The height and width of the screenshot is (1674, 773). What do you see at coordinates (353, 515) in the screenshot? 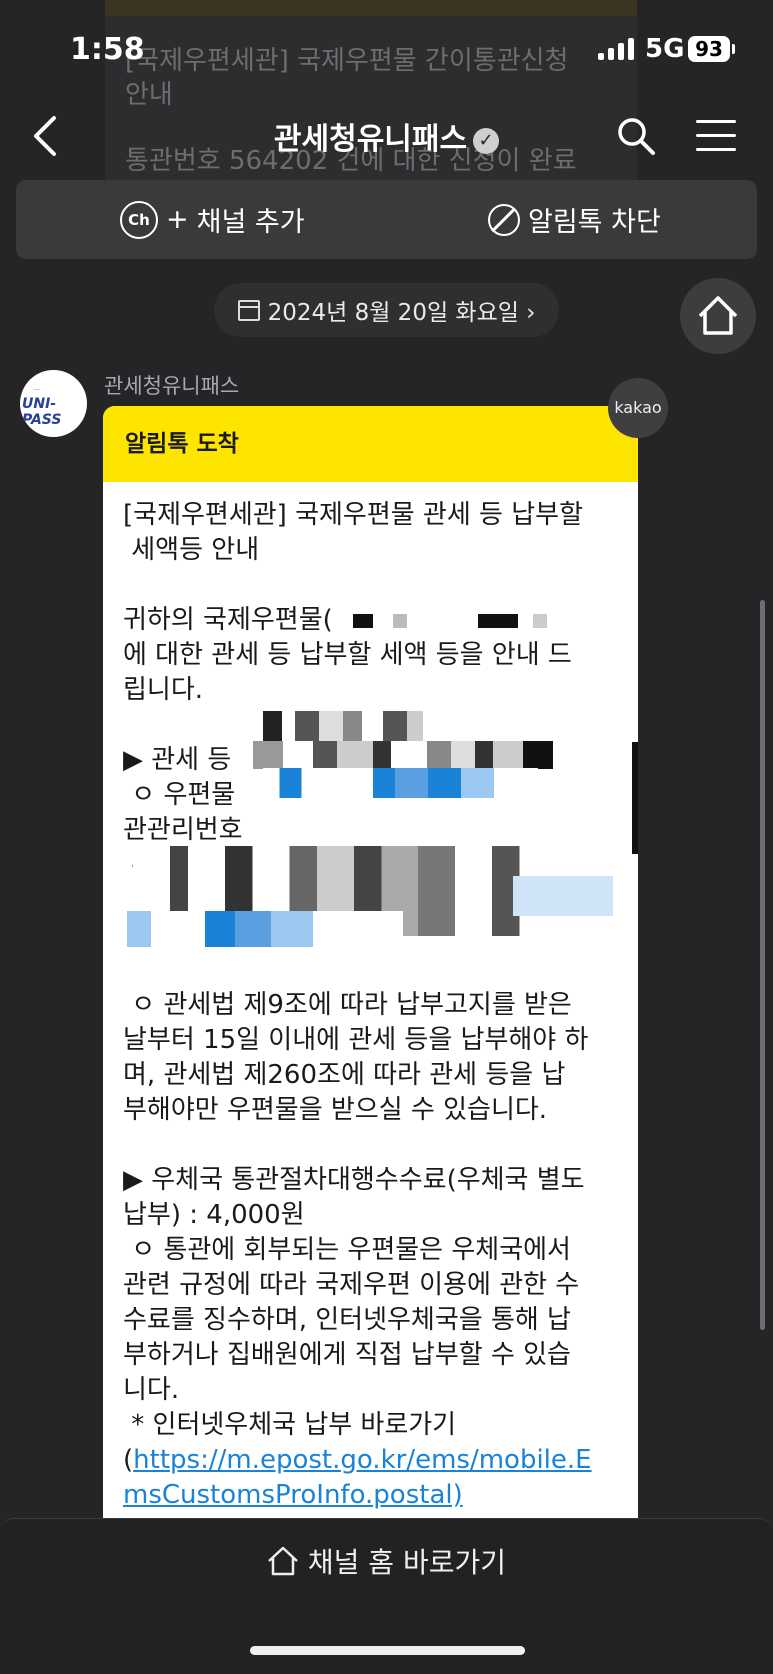
I see `message-line: [국제우편세관] 국제우편물 관세 등 납부할` at bounding box center [353, 515].